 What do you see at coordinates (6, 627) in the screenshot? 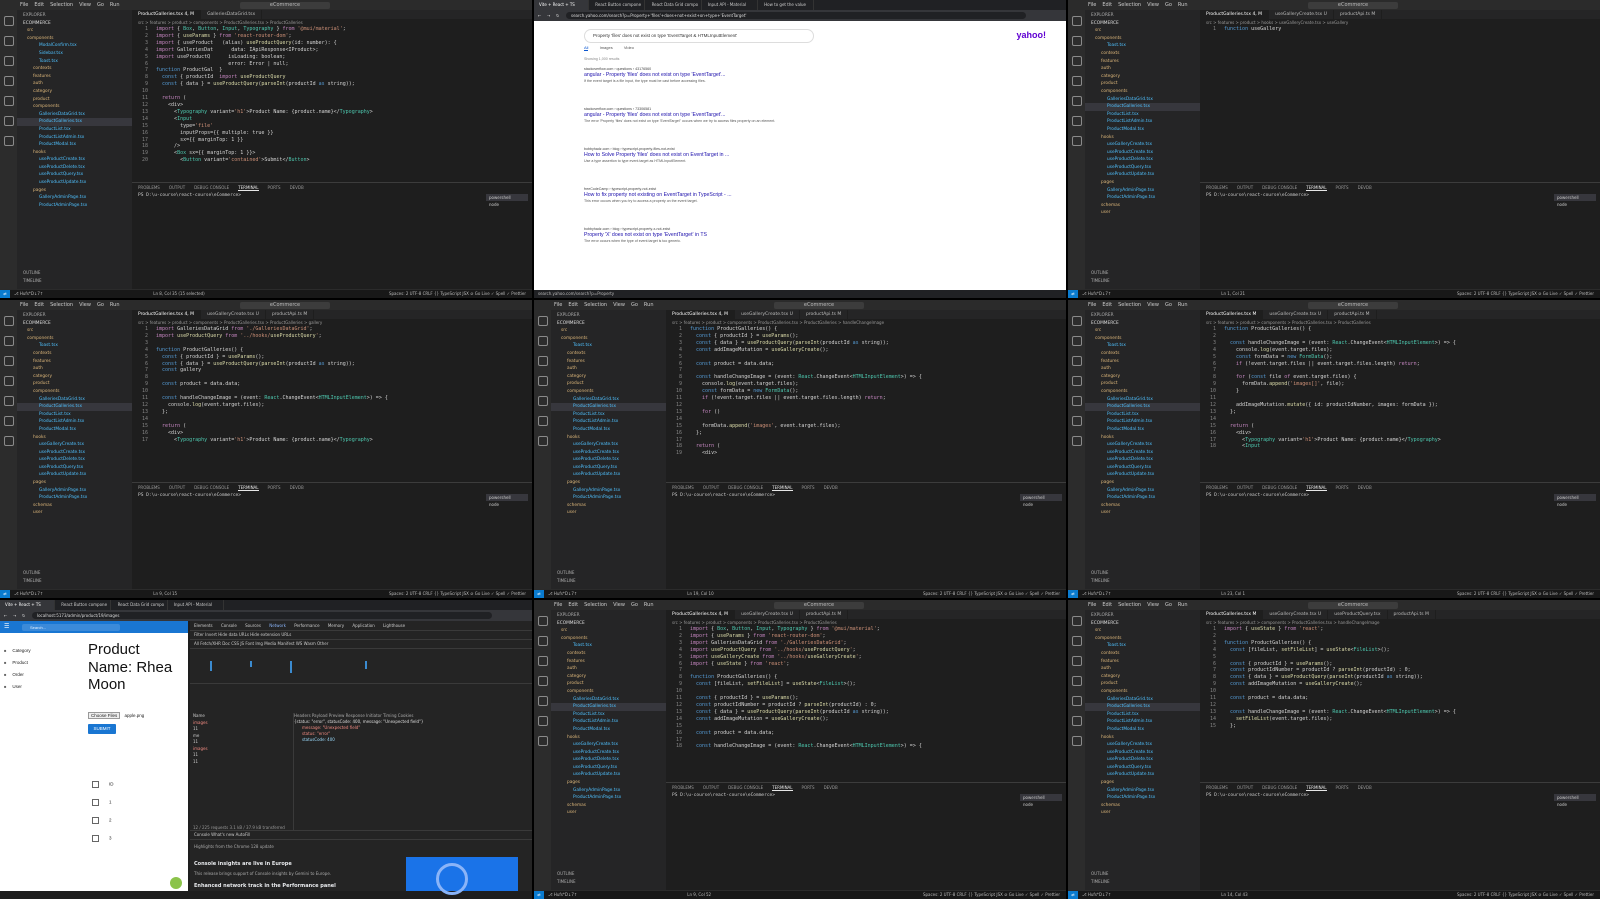
I see `menu-icon: ☰` at bounding box center [6, 627].